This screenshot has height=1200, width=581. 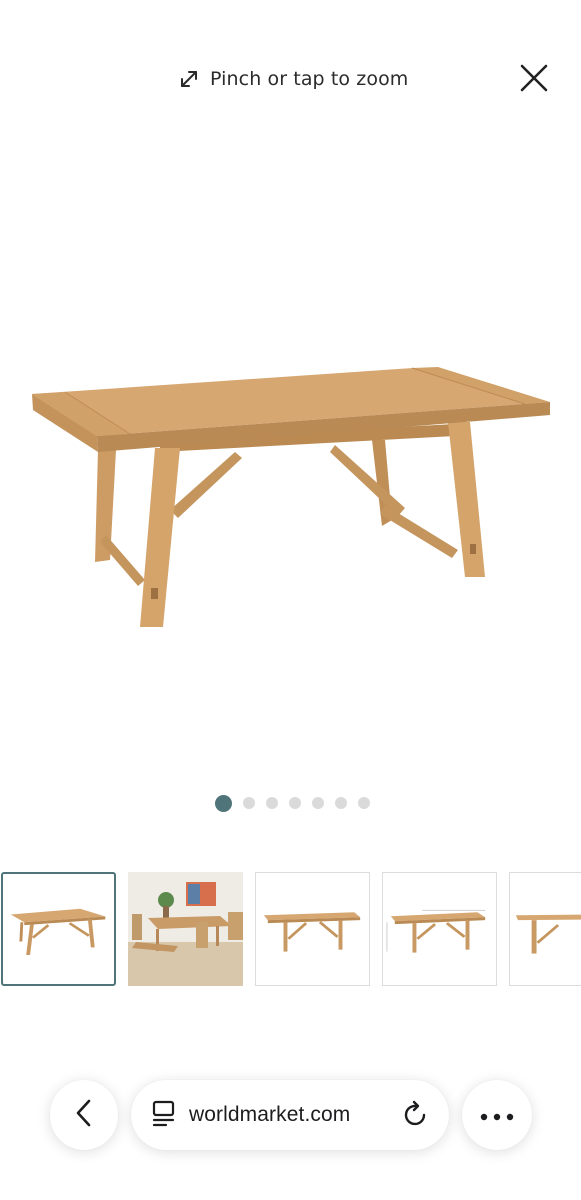 What do you see at coordinates (309, 79) in the screenshot?
I see `zoom-hint-text: Pinch or tap to zoom` at bounding box center [309, 79].